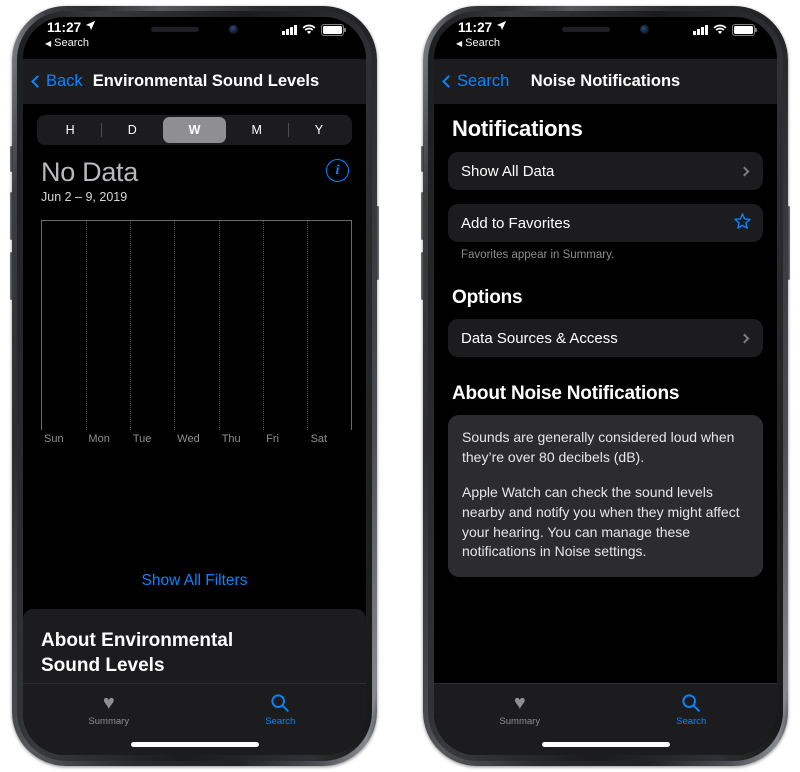  I want to click on segment-week: W, so click(194, 130).